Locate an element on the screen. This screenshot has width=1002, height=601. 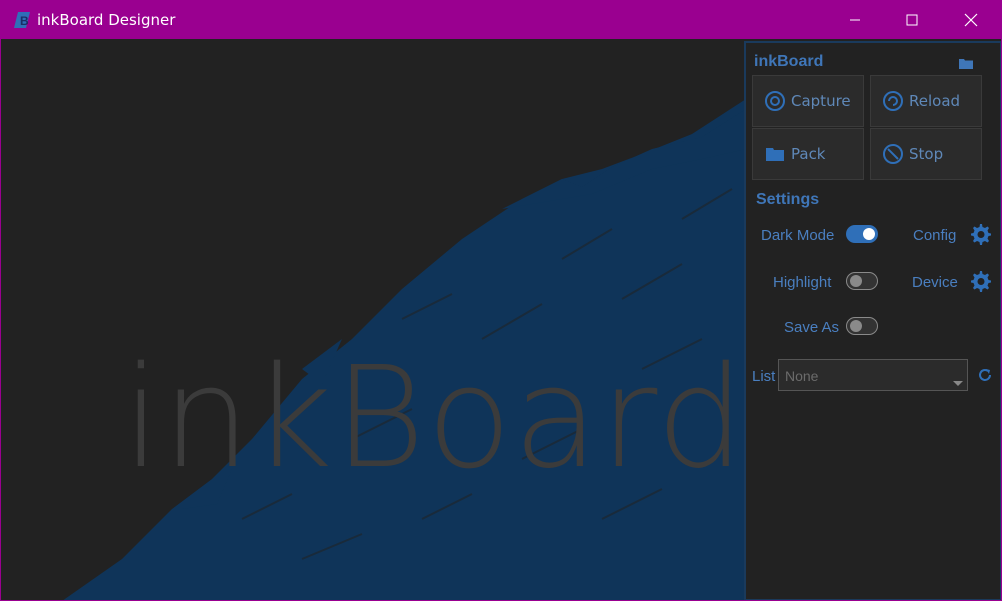
pack-label: Pack is located at coordinates (808, 154).